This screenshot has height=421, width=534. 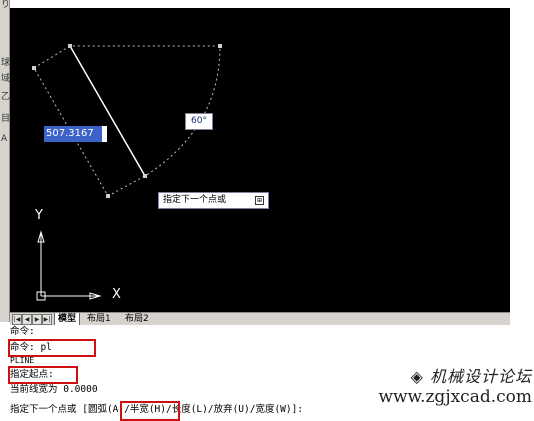 I want to click on toolbar-tool-icon: A, so click(x=4, y=139).